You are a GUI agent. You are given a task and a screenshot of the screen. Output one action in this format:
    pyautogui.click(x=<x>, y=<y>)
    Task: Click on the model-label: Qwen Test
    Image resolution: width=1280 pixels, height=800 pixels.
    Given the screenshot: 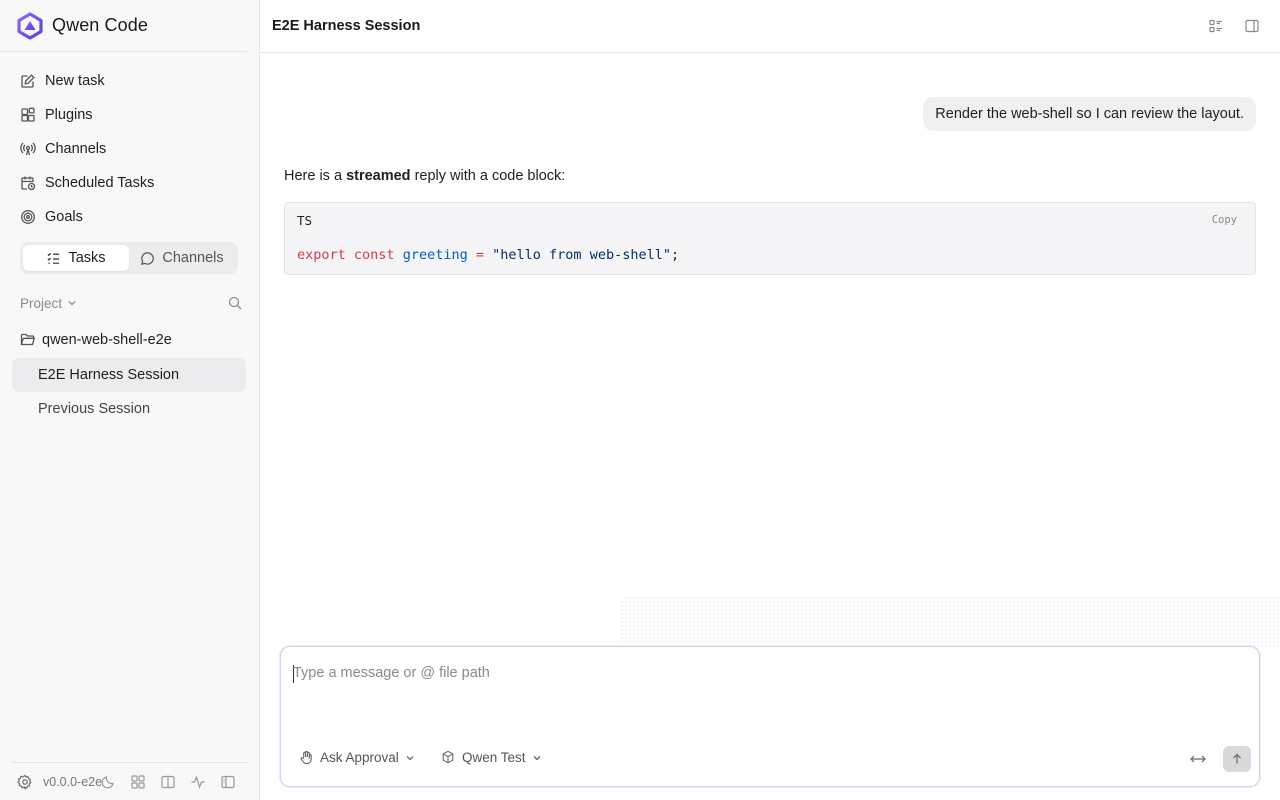 What is the action you would take?
    pyautogui.click(x=494, y=757)
    